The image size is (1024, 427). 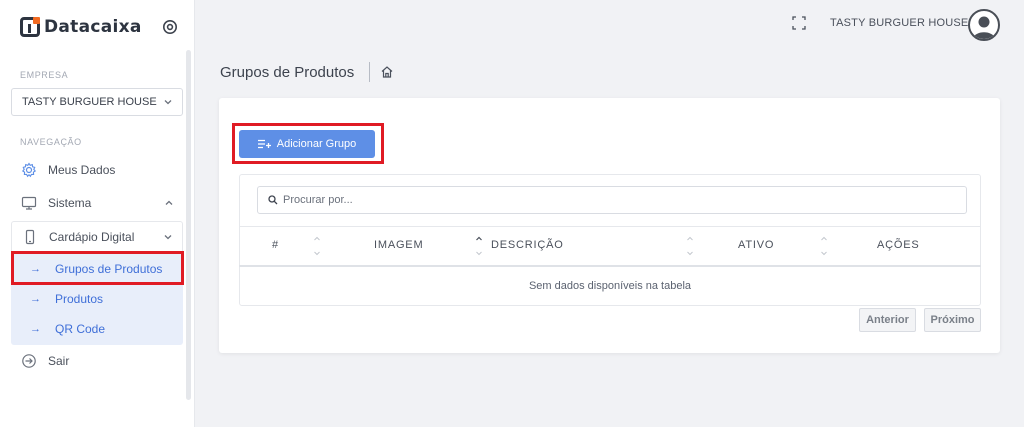 What do you see at coordinates (398, 245) in the screenshot?
I see `column-header-imagem: IMAGEM` at bounding box center [398, 245].